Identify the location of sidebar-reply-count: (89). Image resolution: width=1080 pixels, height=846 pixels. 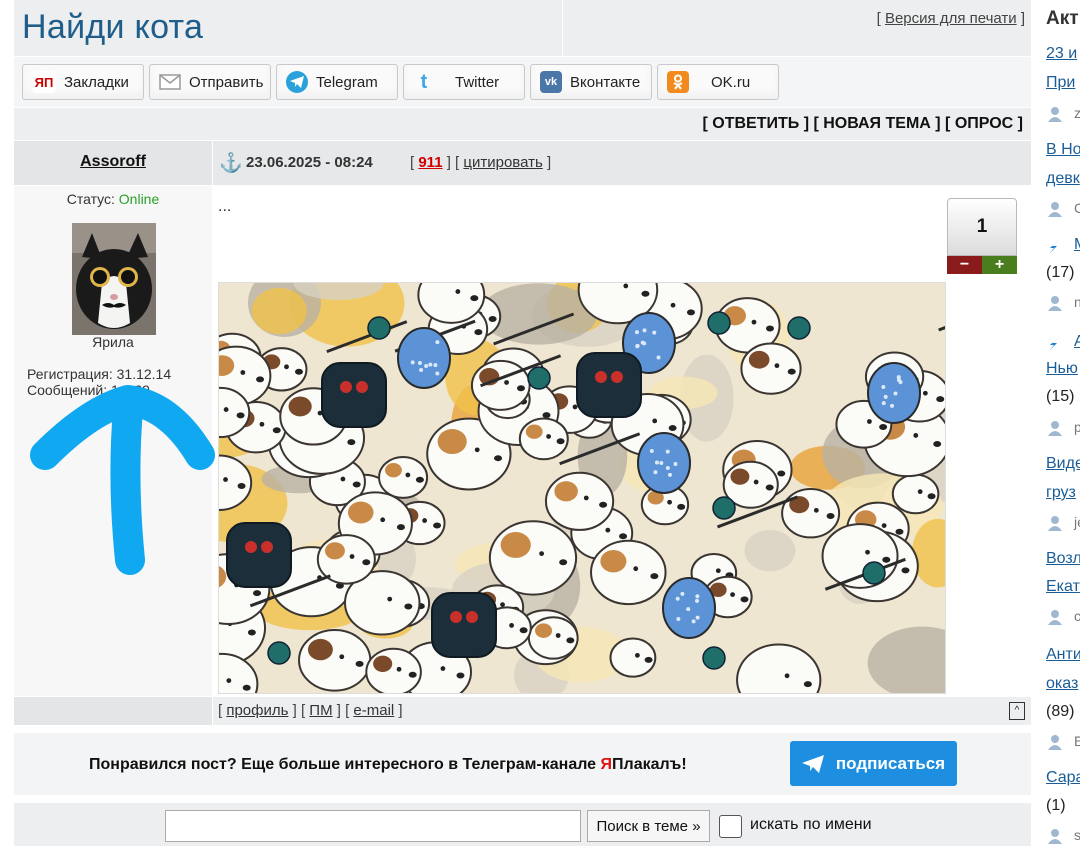
(1060, 711).